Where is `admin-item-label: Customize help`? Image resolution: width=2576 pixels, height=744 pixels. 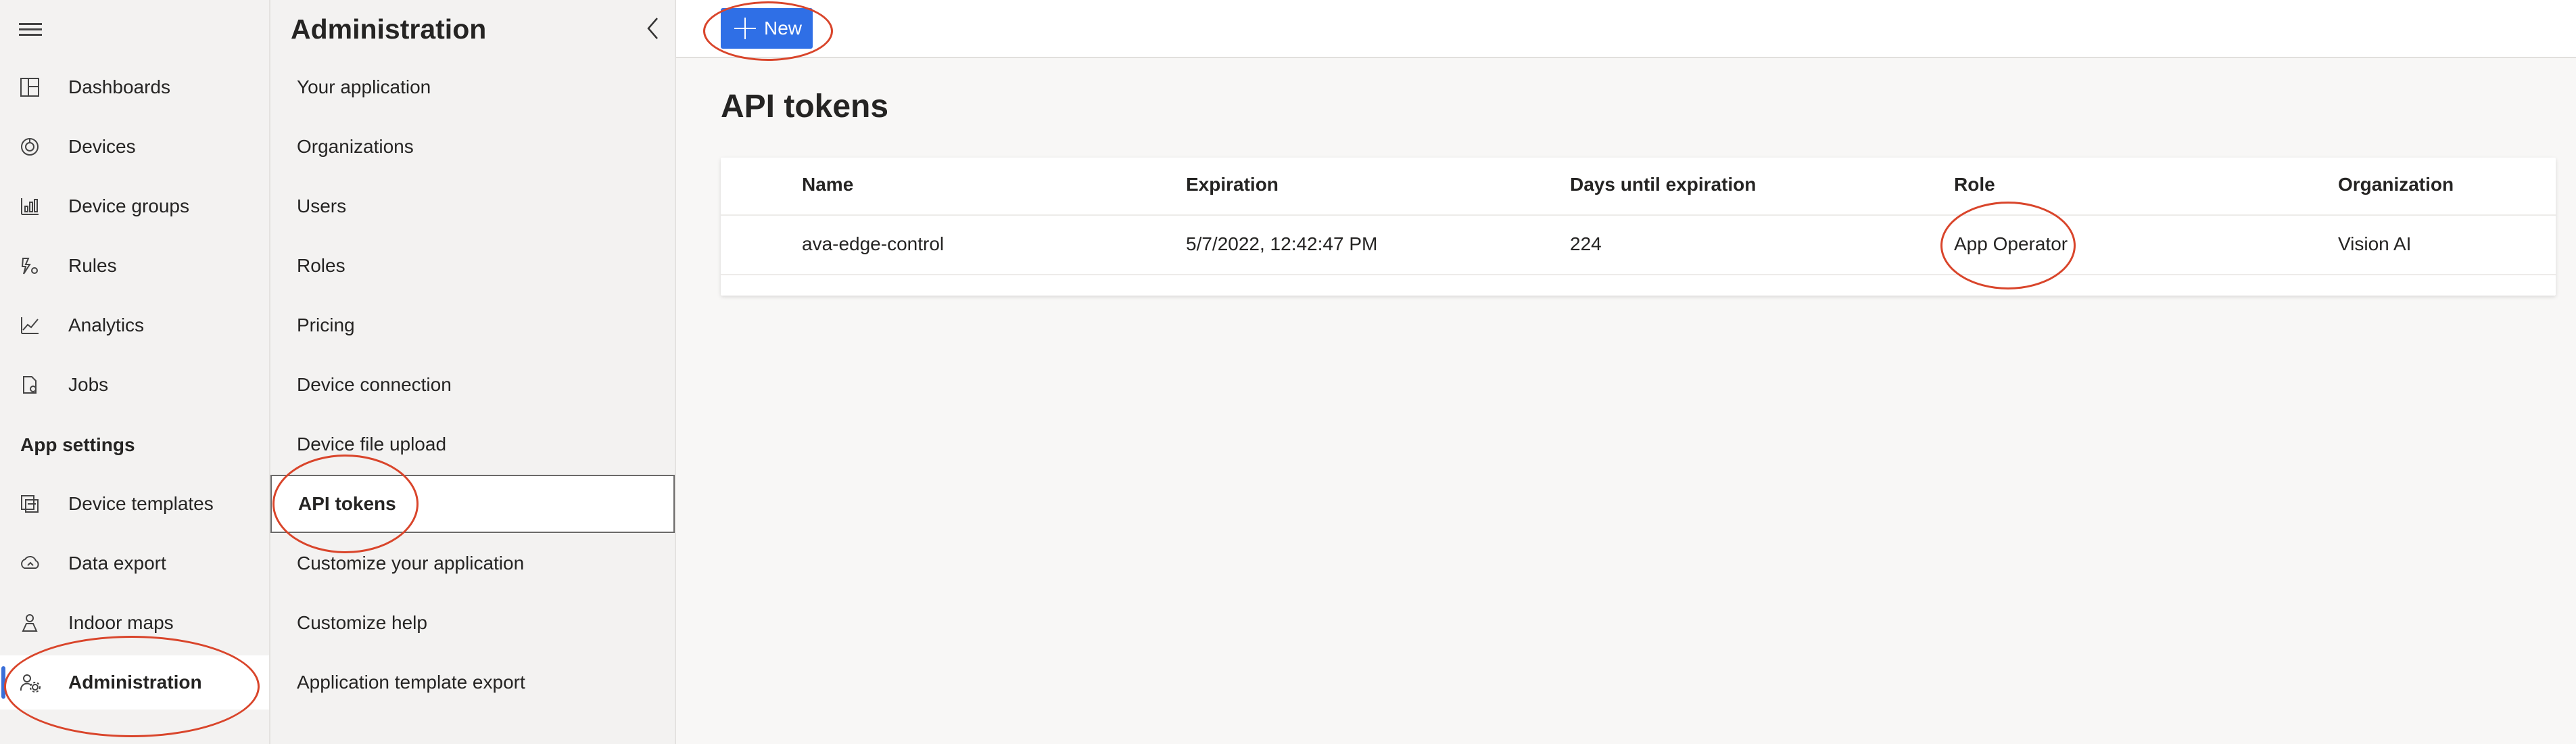
admin-item-label: Customize help is located at coordinates (362, 622).